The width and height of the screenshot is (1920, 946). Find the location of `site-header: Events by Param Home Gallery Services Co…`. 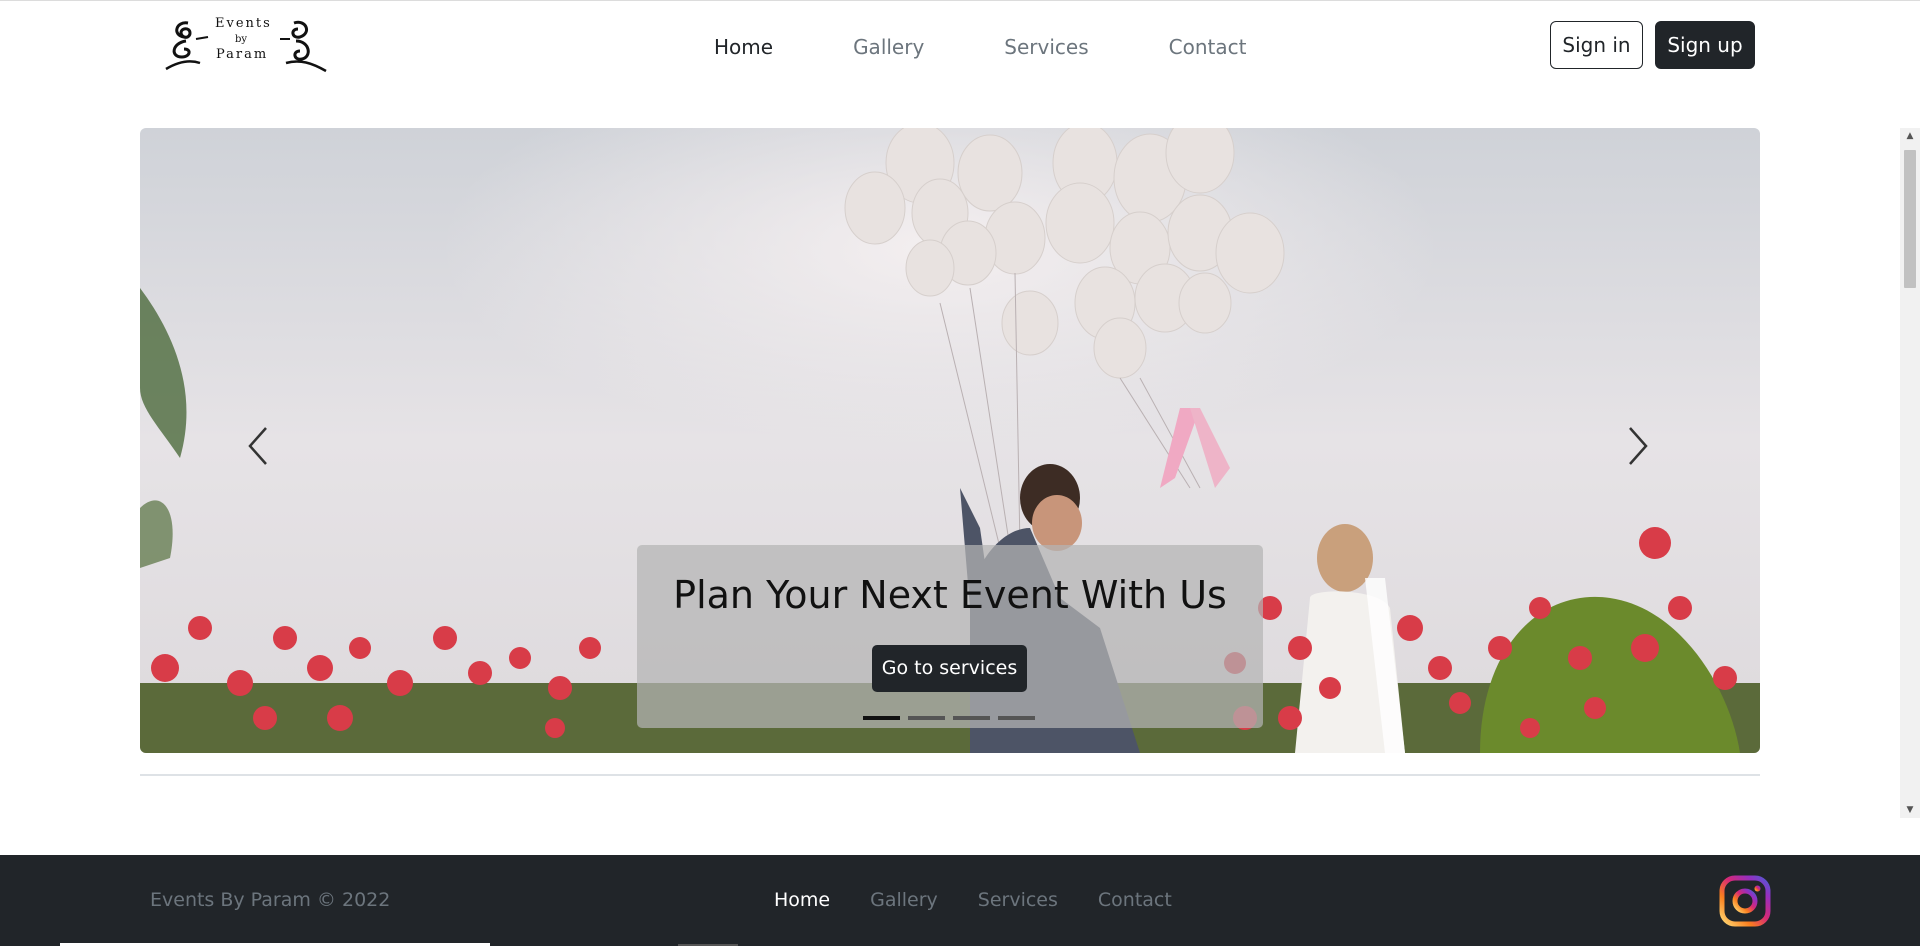

site-header: Events by Param Home Gallery Services Co… is located at coordinates (960, 43).